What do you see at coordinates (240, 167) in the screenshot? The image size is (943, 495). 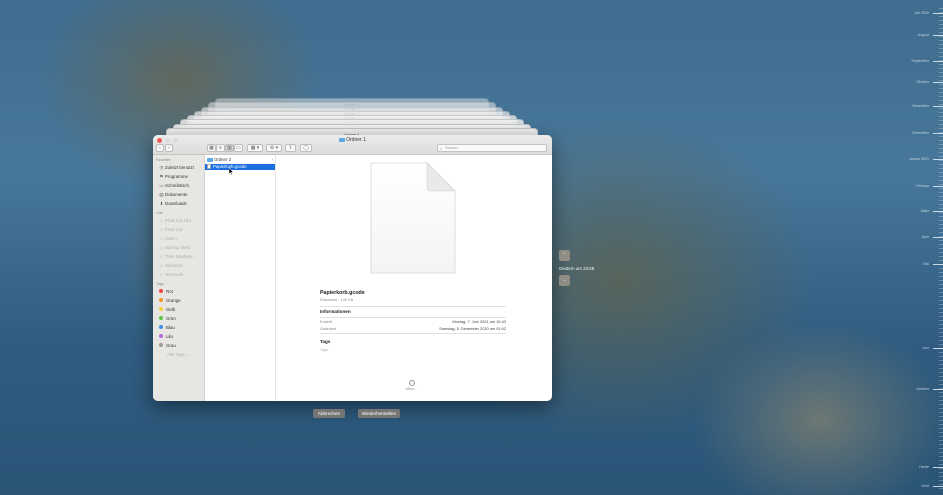 I see `list-item: Papierkorb.gcode` at bounding box center [240, 167].